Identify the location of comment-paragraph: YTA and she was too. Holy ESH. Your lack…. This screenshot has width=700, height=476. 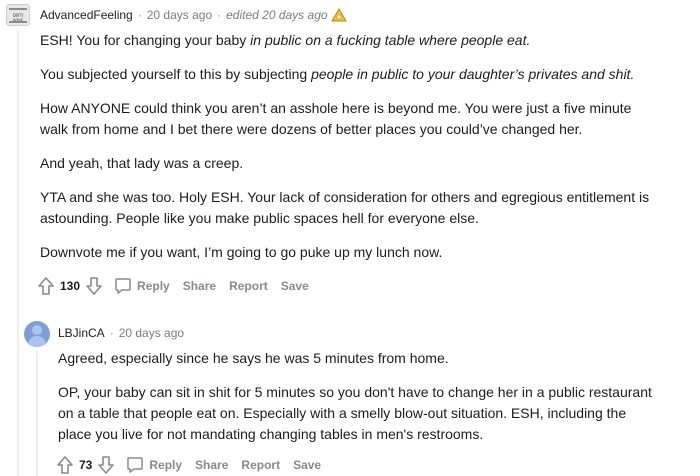
(345, 207).